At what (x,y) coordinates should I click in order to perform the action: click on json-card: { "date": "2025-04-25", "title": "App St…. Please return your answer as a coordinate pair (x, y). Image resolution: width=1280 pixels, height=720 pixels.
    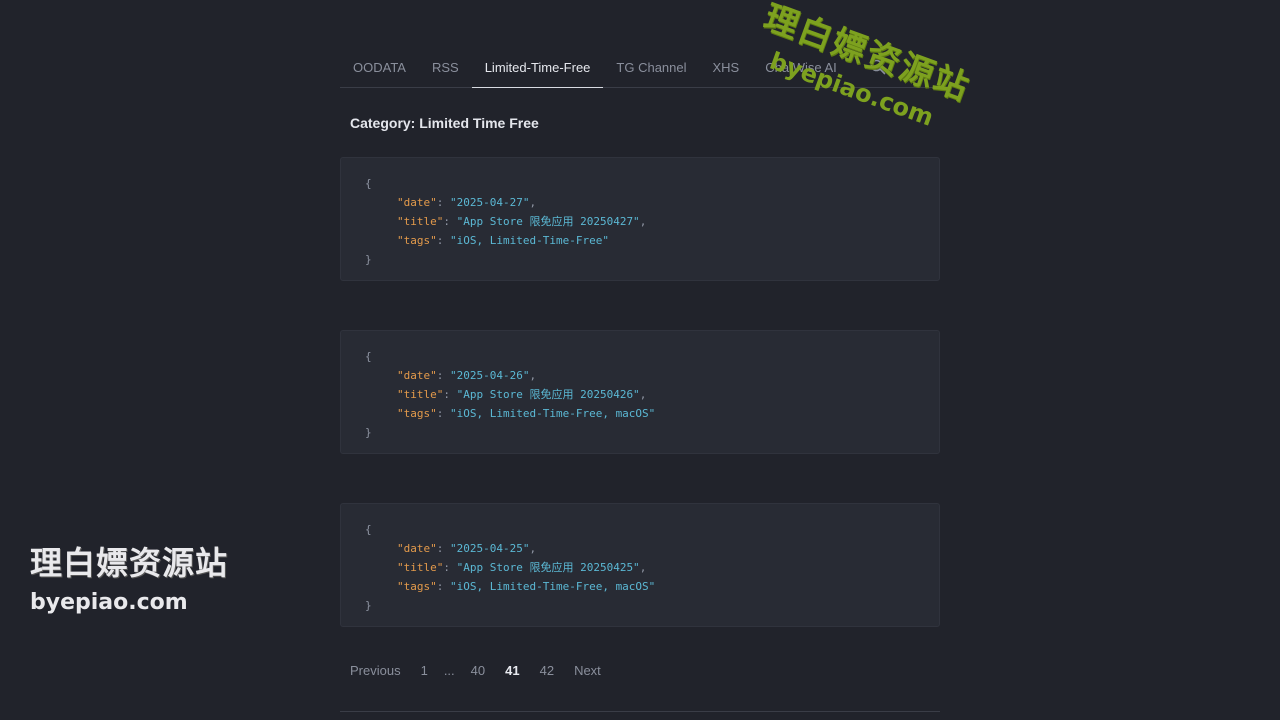
    Looking at the image, I should click on (640, 565).